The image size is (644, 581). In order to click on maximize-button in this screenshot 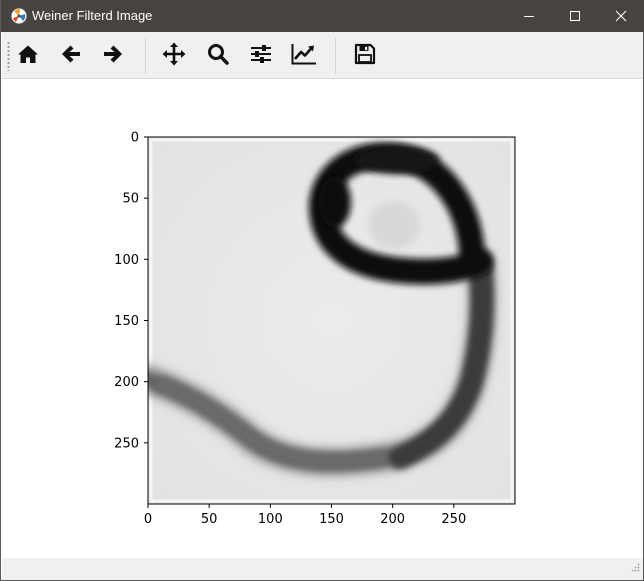, I will do `click(575, 16)`.